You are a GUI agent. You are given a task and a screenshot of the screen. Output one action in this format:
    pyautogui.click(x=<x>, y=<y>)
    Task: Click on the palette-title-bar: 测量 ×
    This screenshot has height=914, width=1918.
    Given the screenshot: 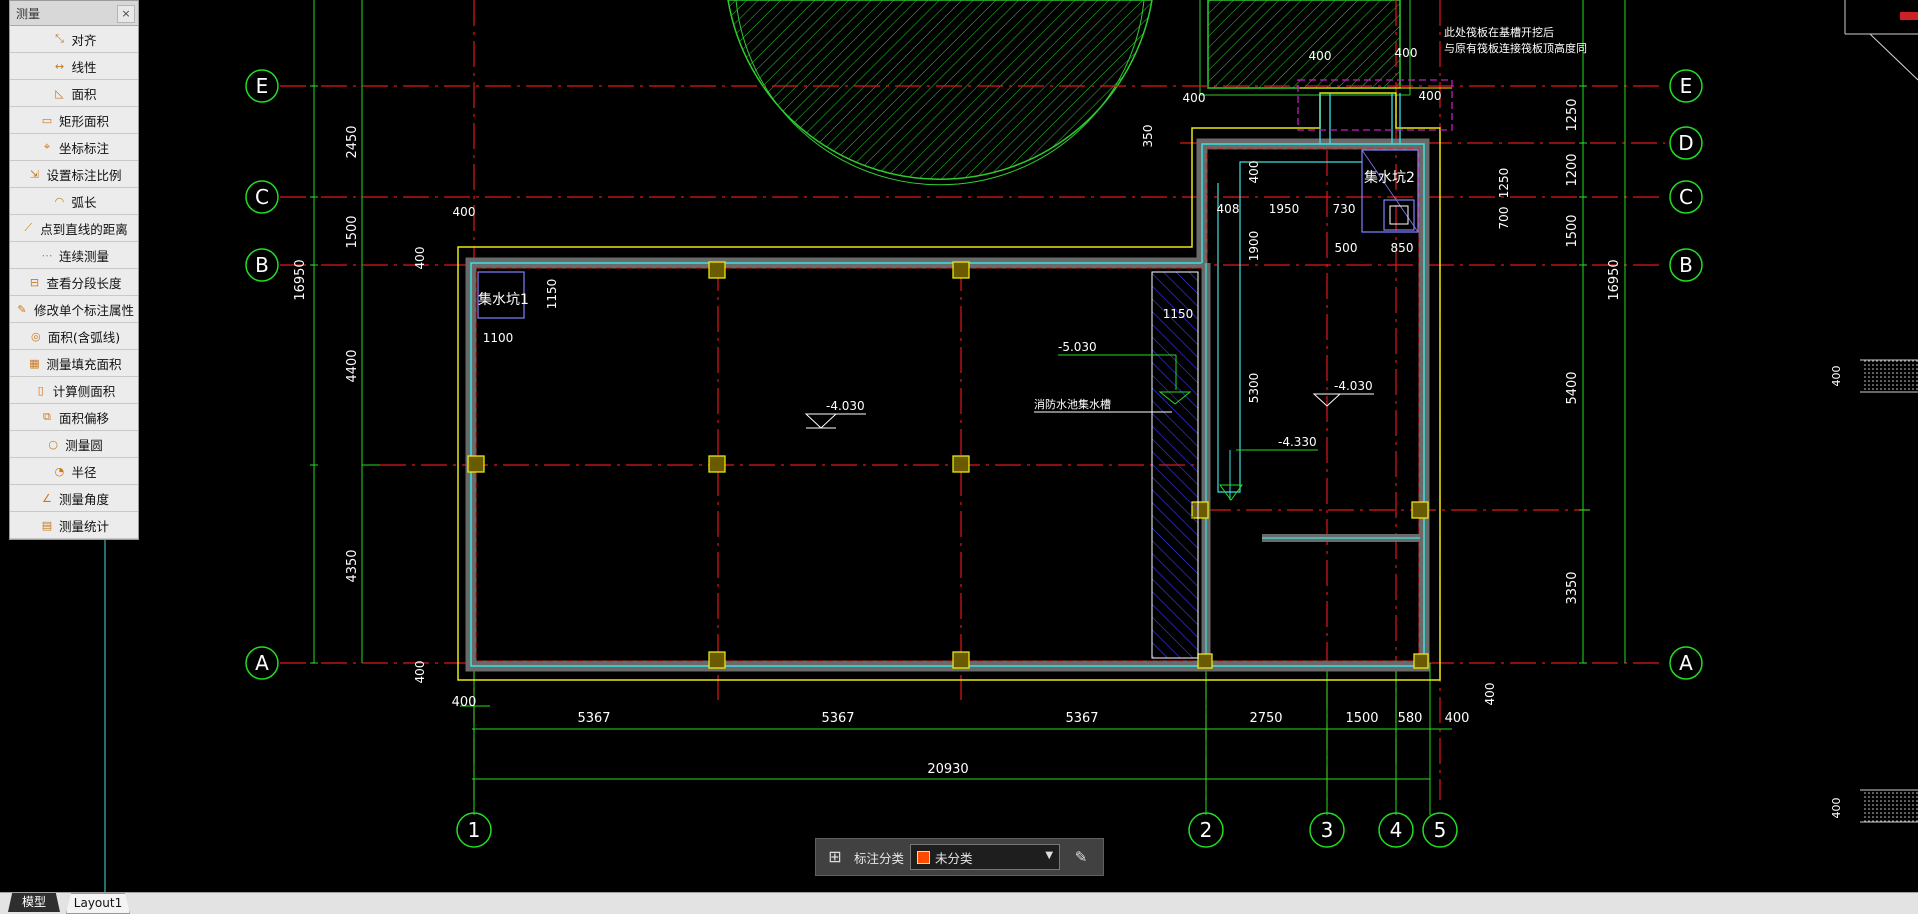 What is the action you would take?
    pyautogui.click(x=74, y=13)
    